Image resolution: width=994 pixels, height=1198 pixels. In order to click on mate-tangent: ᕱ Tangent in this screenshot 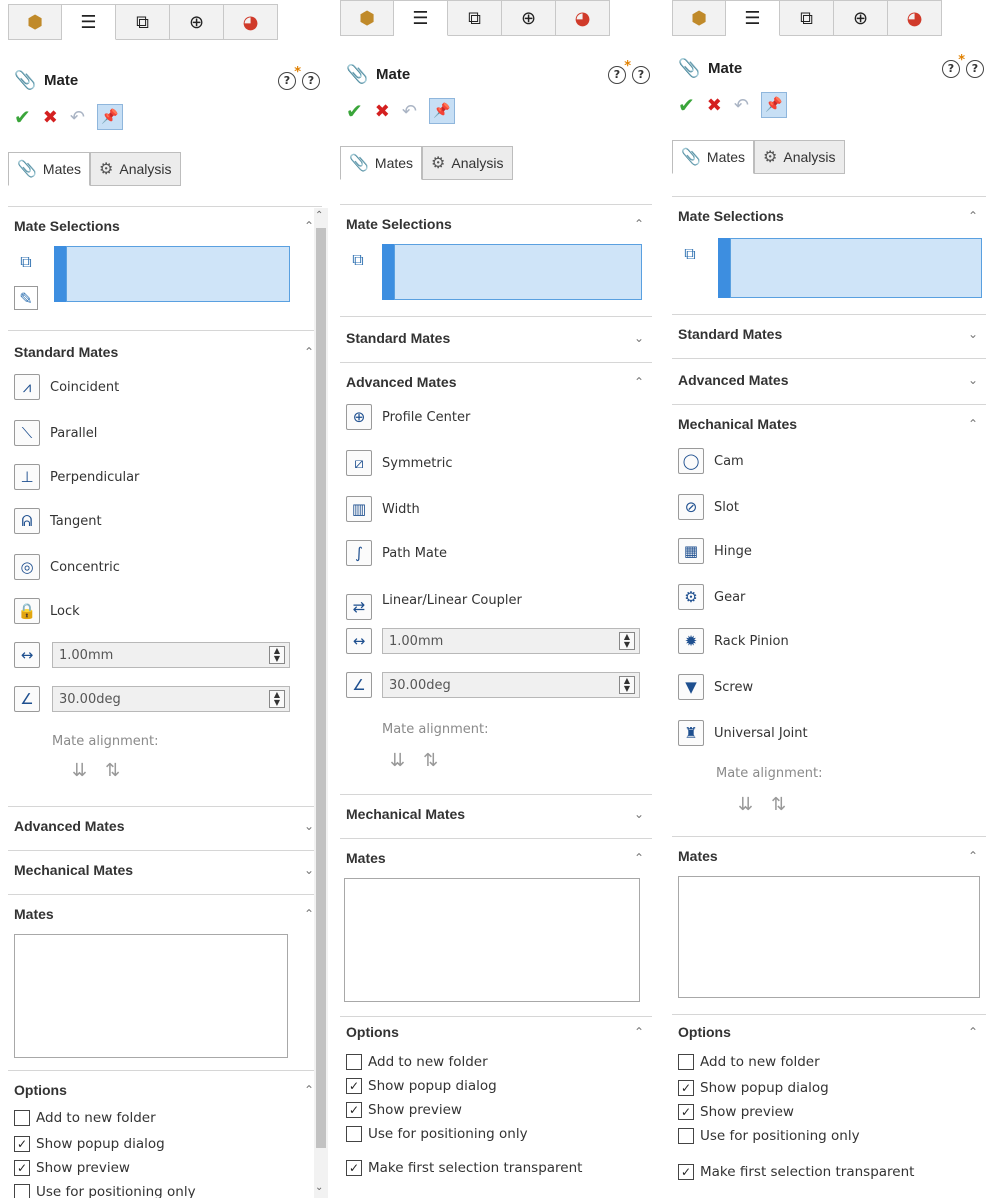, I will do `click(58, 521)`.